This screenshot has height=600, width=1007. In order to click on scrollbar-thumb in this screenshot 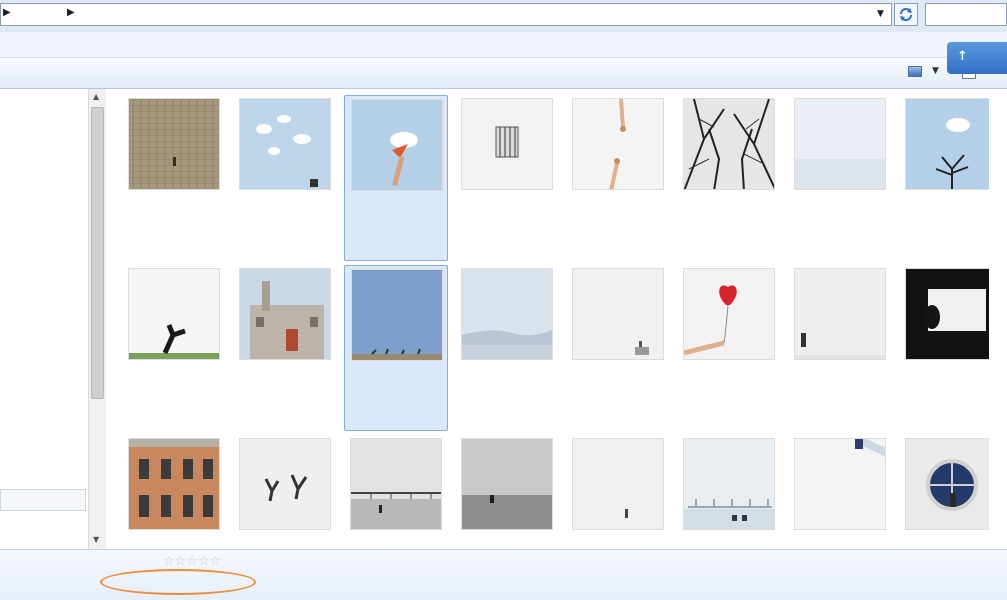, I will do `click(97, 253)`.